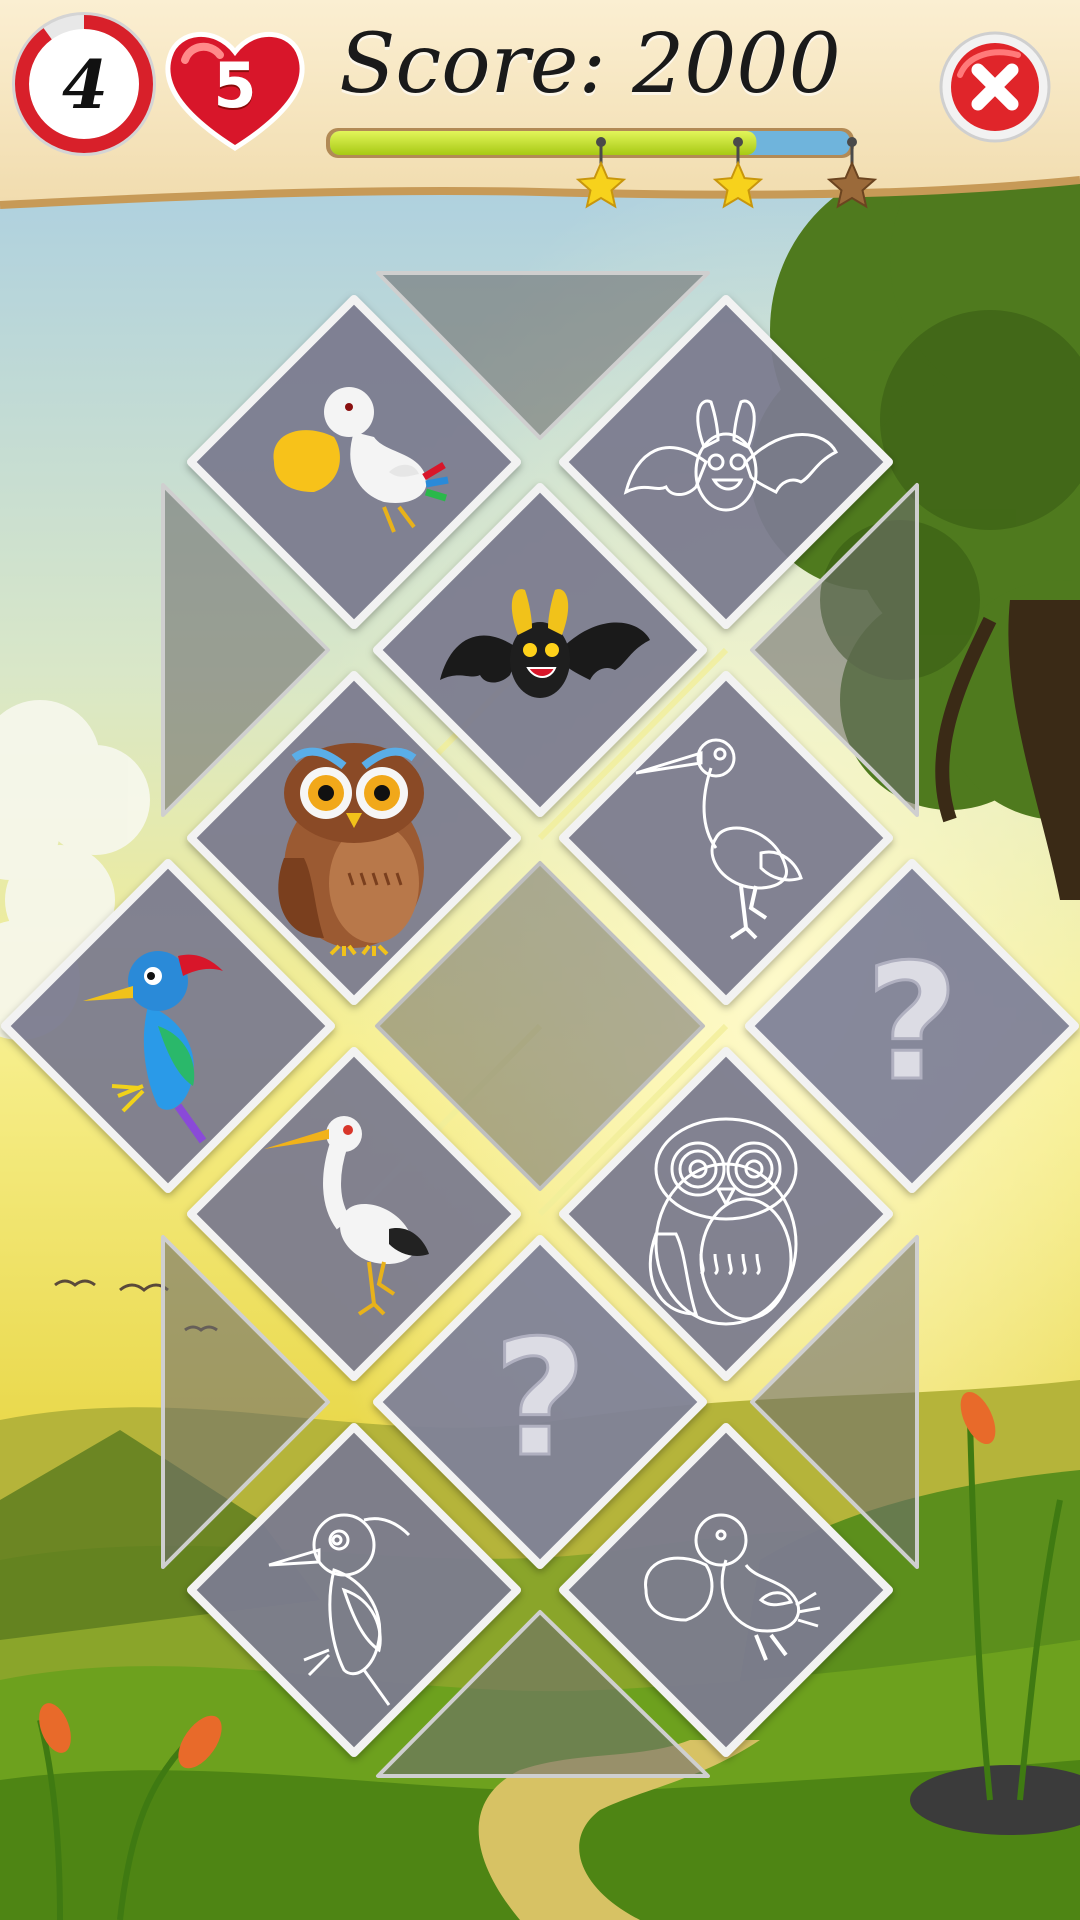  I want to click on owl-icon, so click(351, 849).